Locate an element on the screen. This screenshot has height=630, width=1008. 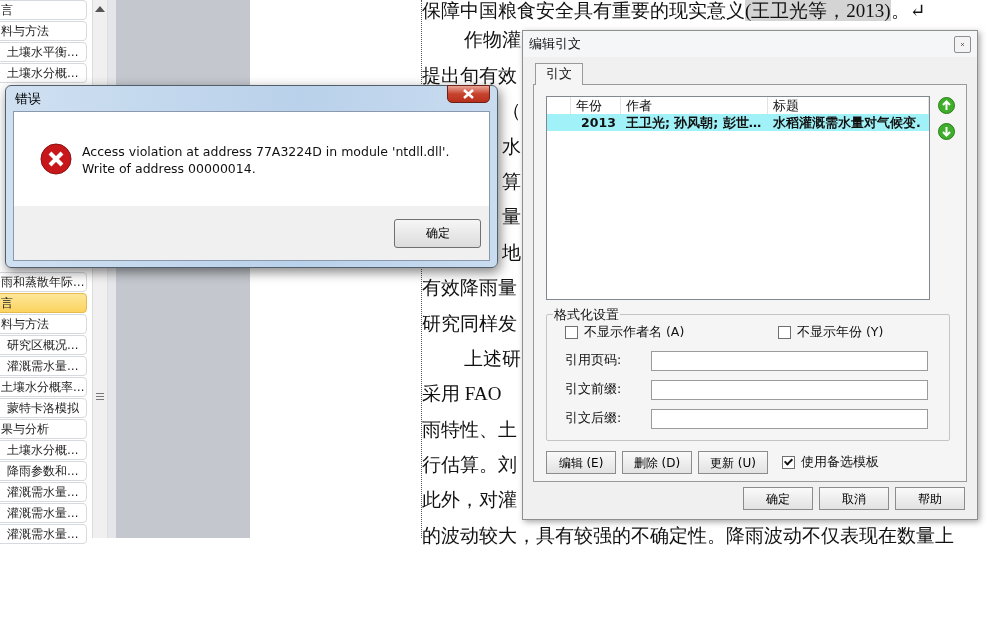
move-up-icon is located at coordinates (946, 105).